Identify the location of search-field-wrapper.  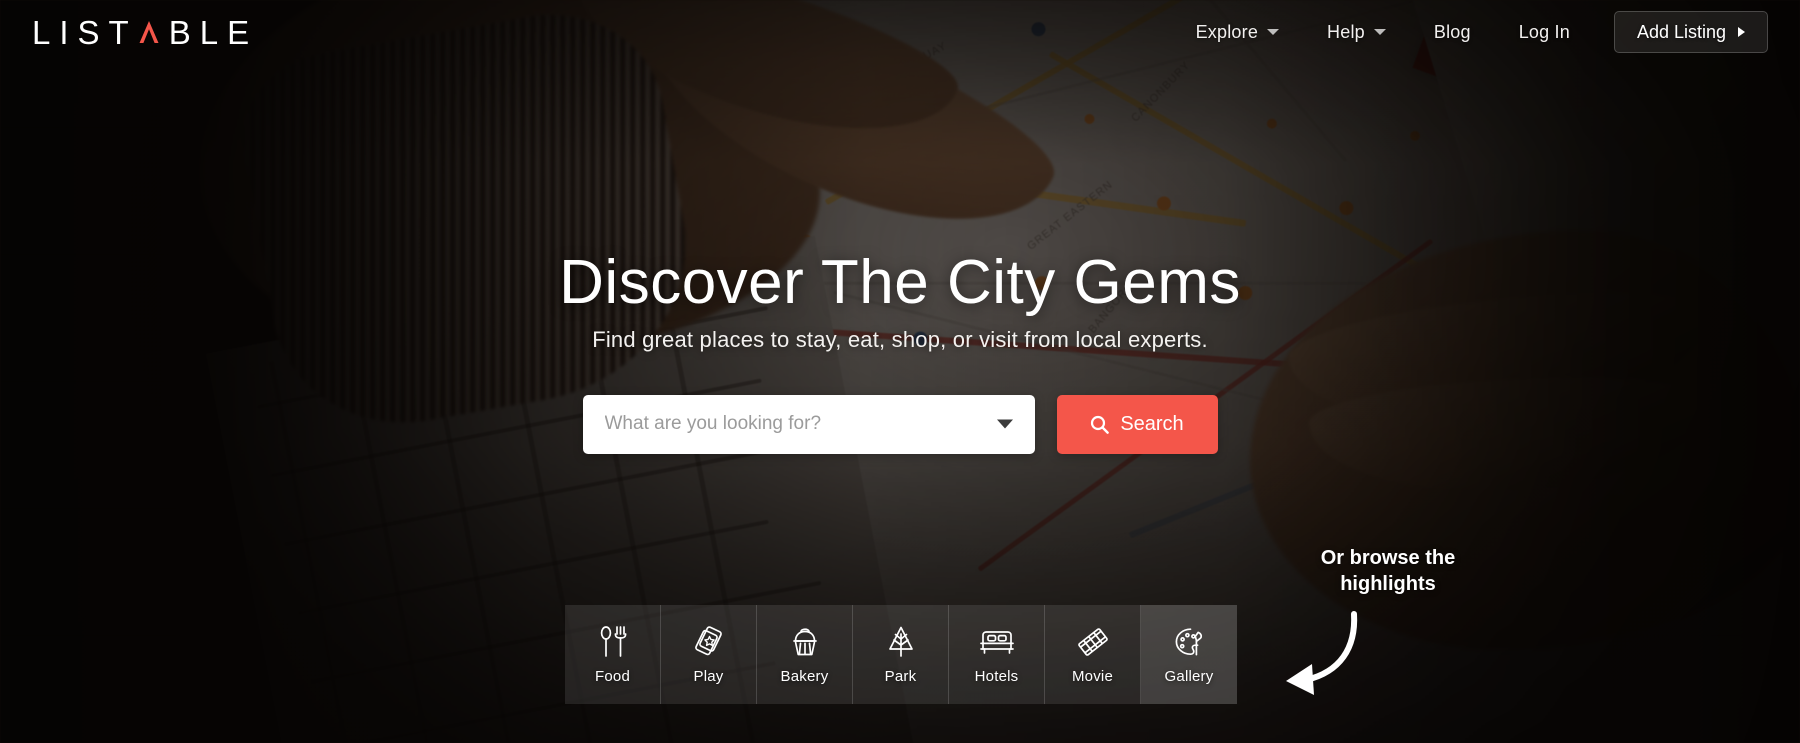
(808, 424).